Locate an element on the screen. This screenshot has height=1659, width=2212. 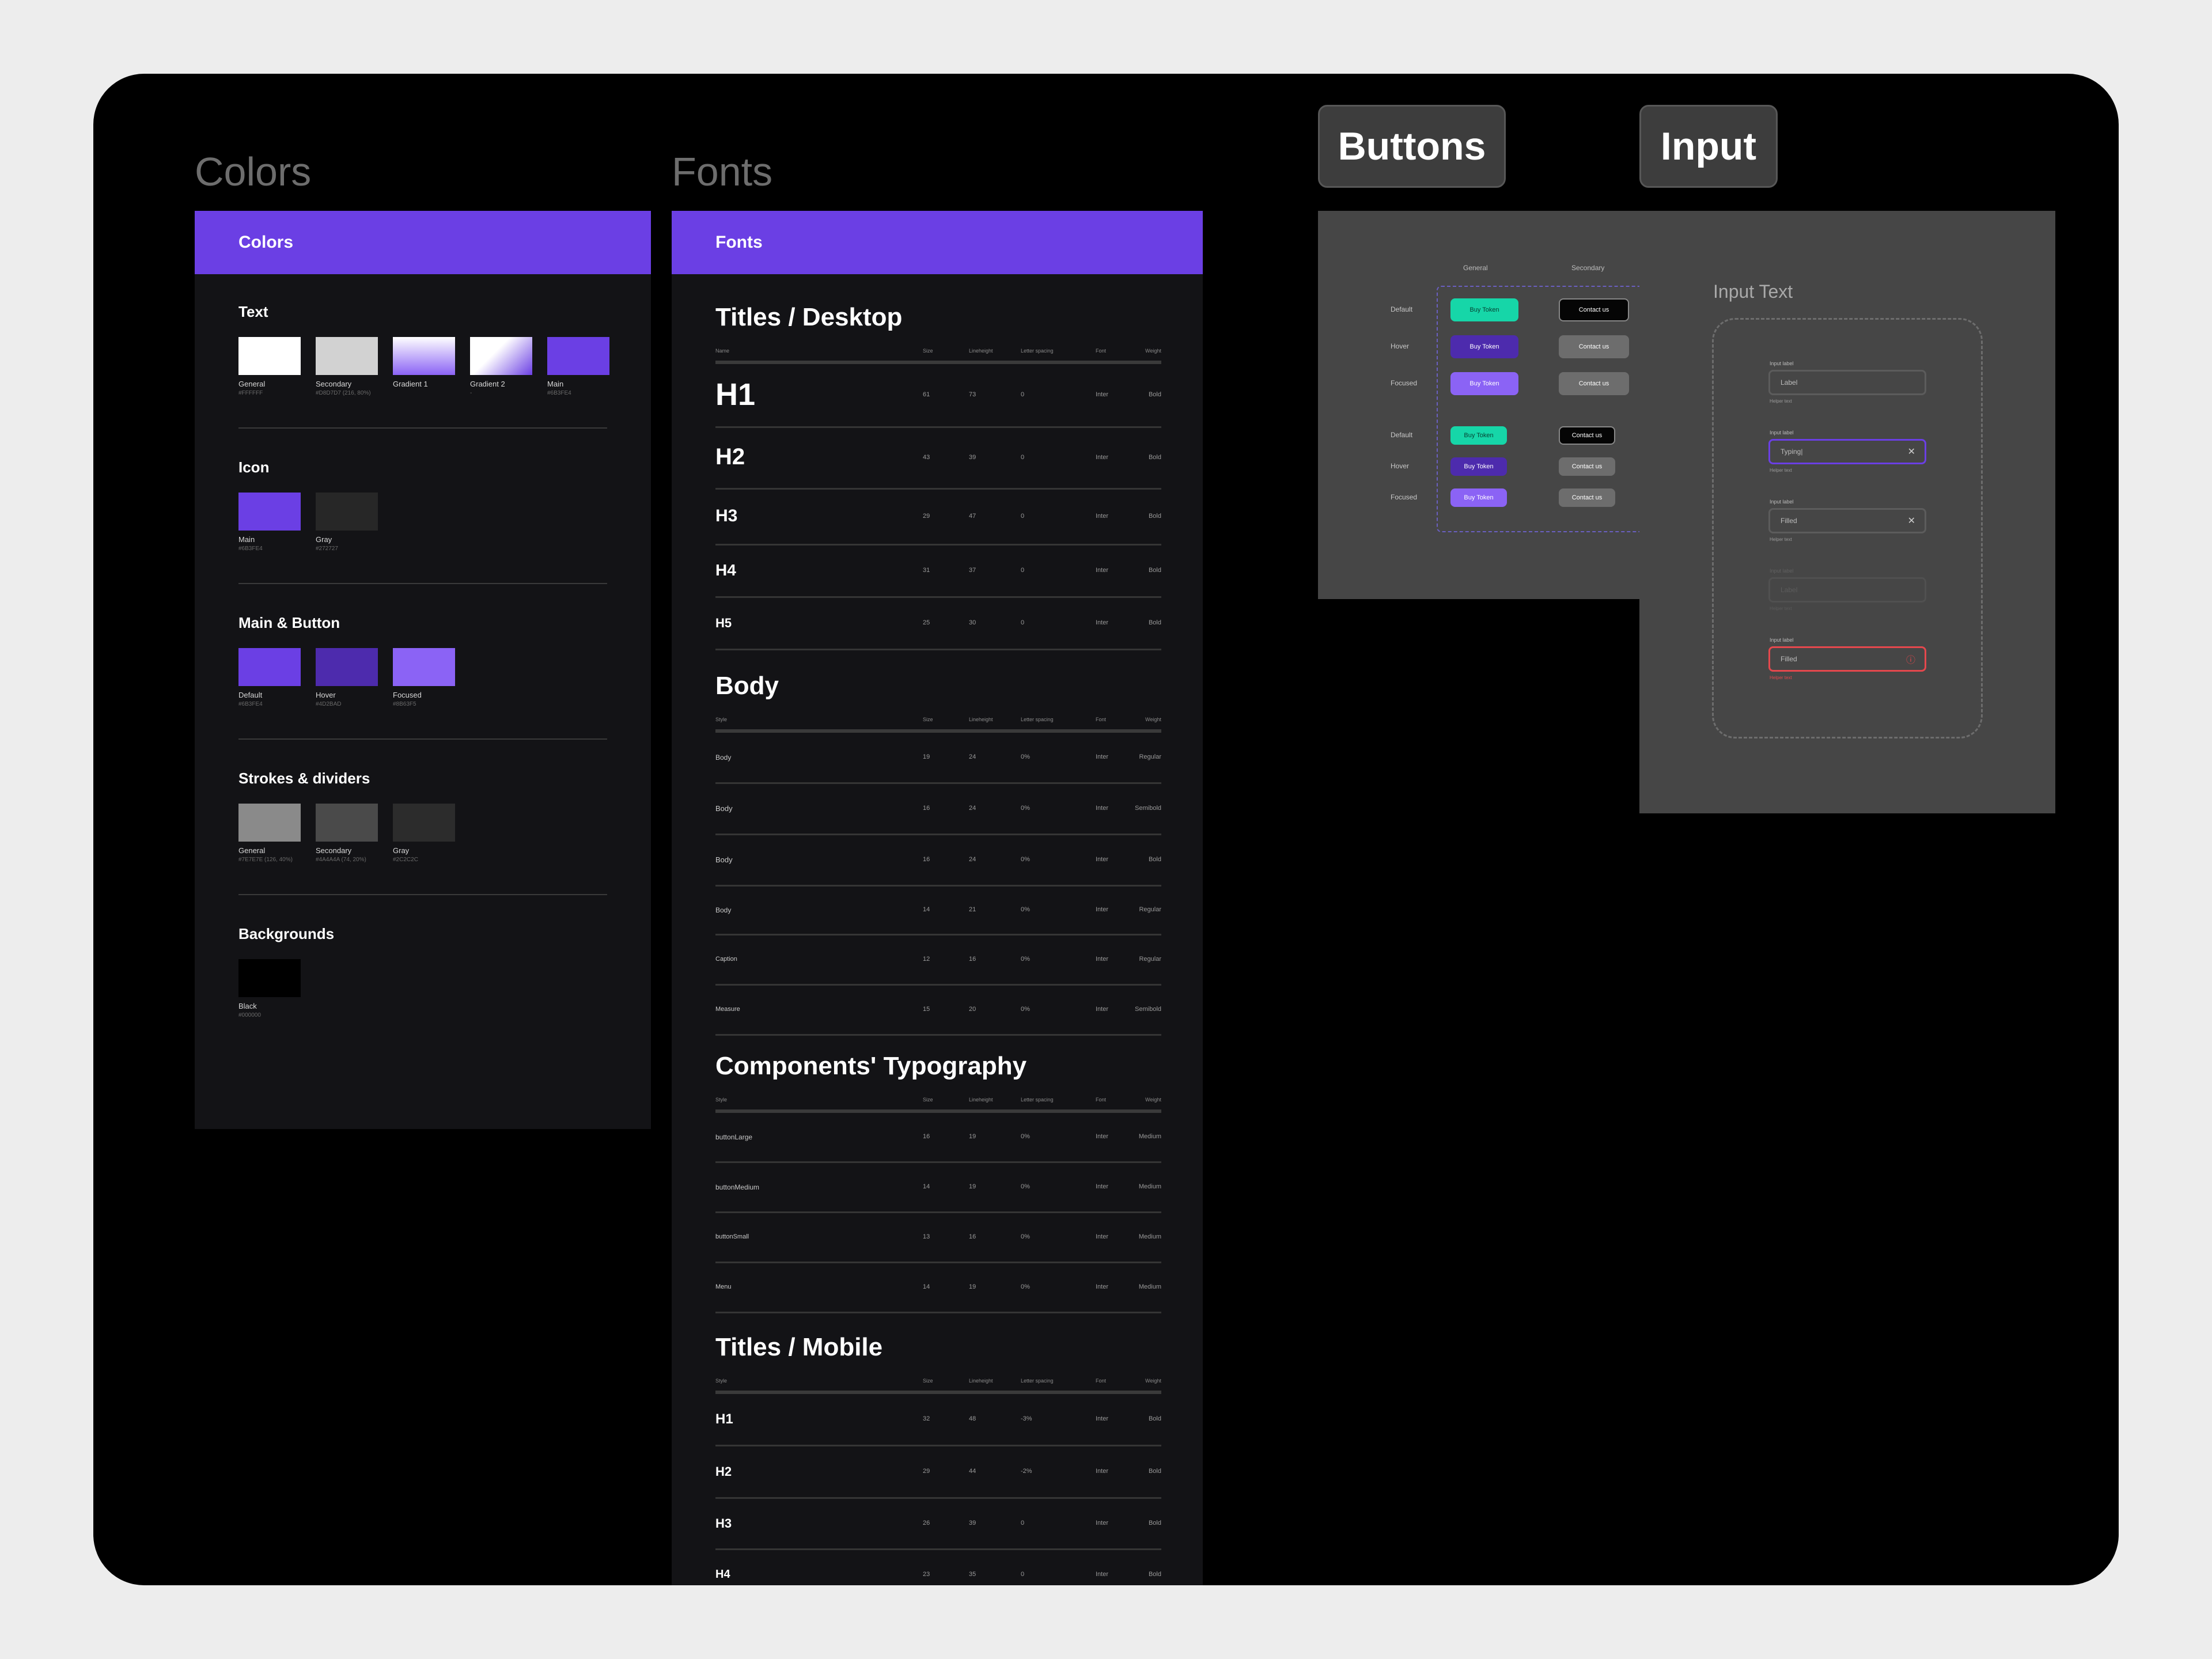
color-swatch-name: Hover is located at coordinates (326, 695).